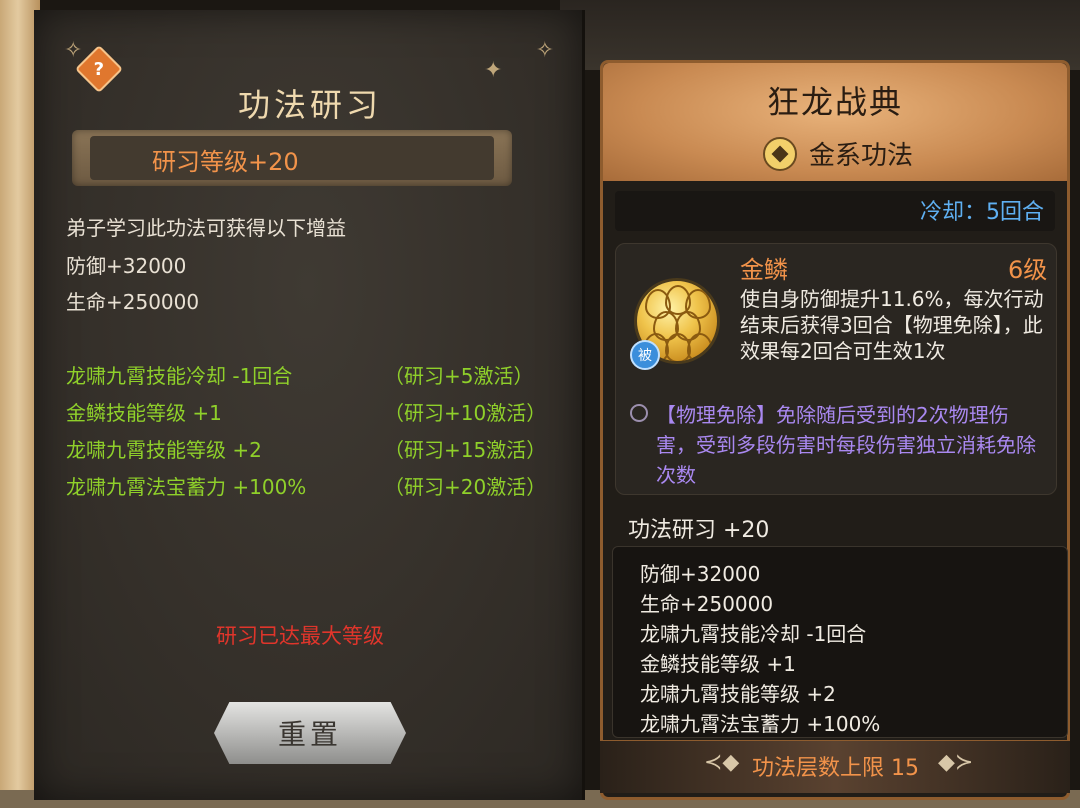 The width and height of the screenshot is (1080, 808). What do you see at coordinates (764, 270) in the screenshot?
I see `skill-name: 金鳞` at bounding box center [764, 270].